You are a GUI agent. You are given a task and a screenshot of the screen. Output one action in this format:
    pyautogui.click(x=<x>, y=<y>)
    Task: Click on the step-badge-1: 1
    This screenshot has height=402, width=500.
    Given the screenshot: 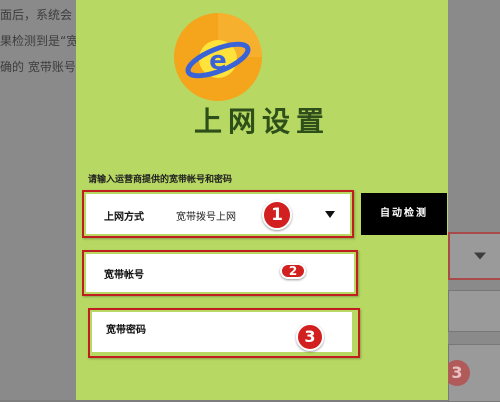 What is the action you would take?
    pyautogui.click(x=277, y=215)
    